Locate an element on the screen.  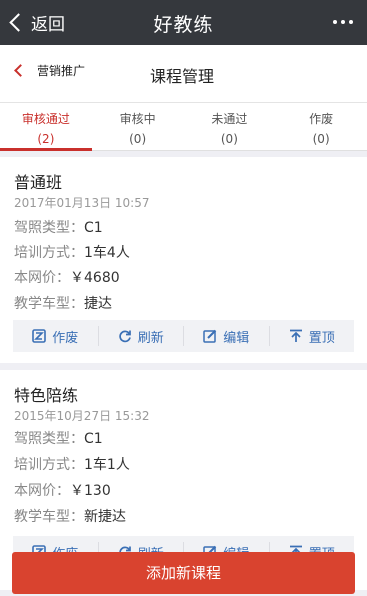
status-tabs: 审核通过 (2) 审核中 (0) 未通过 (0) 作废 (0) is located at coordinates (183, 127).